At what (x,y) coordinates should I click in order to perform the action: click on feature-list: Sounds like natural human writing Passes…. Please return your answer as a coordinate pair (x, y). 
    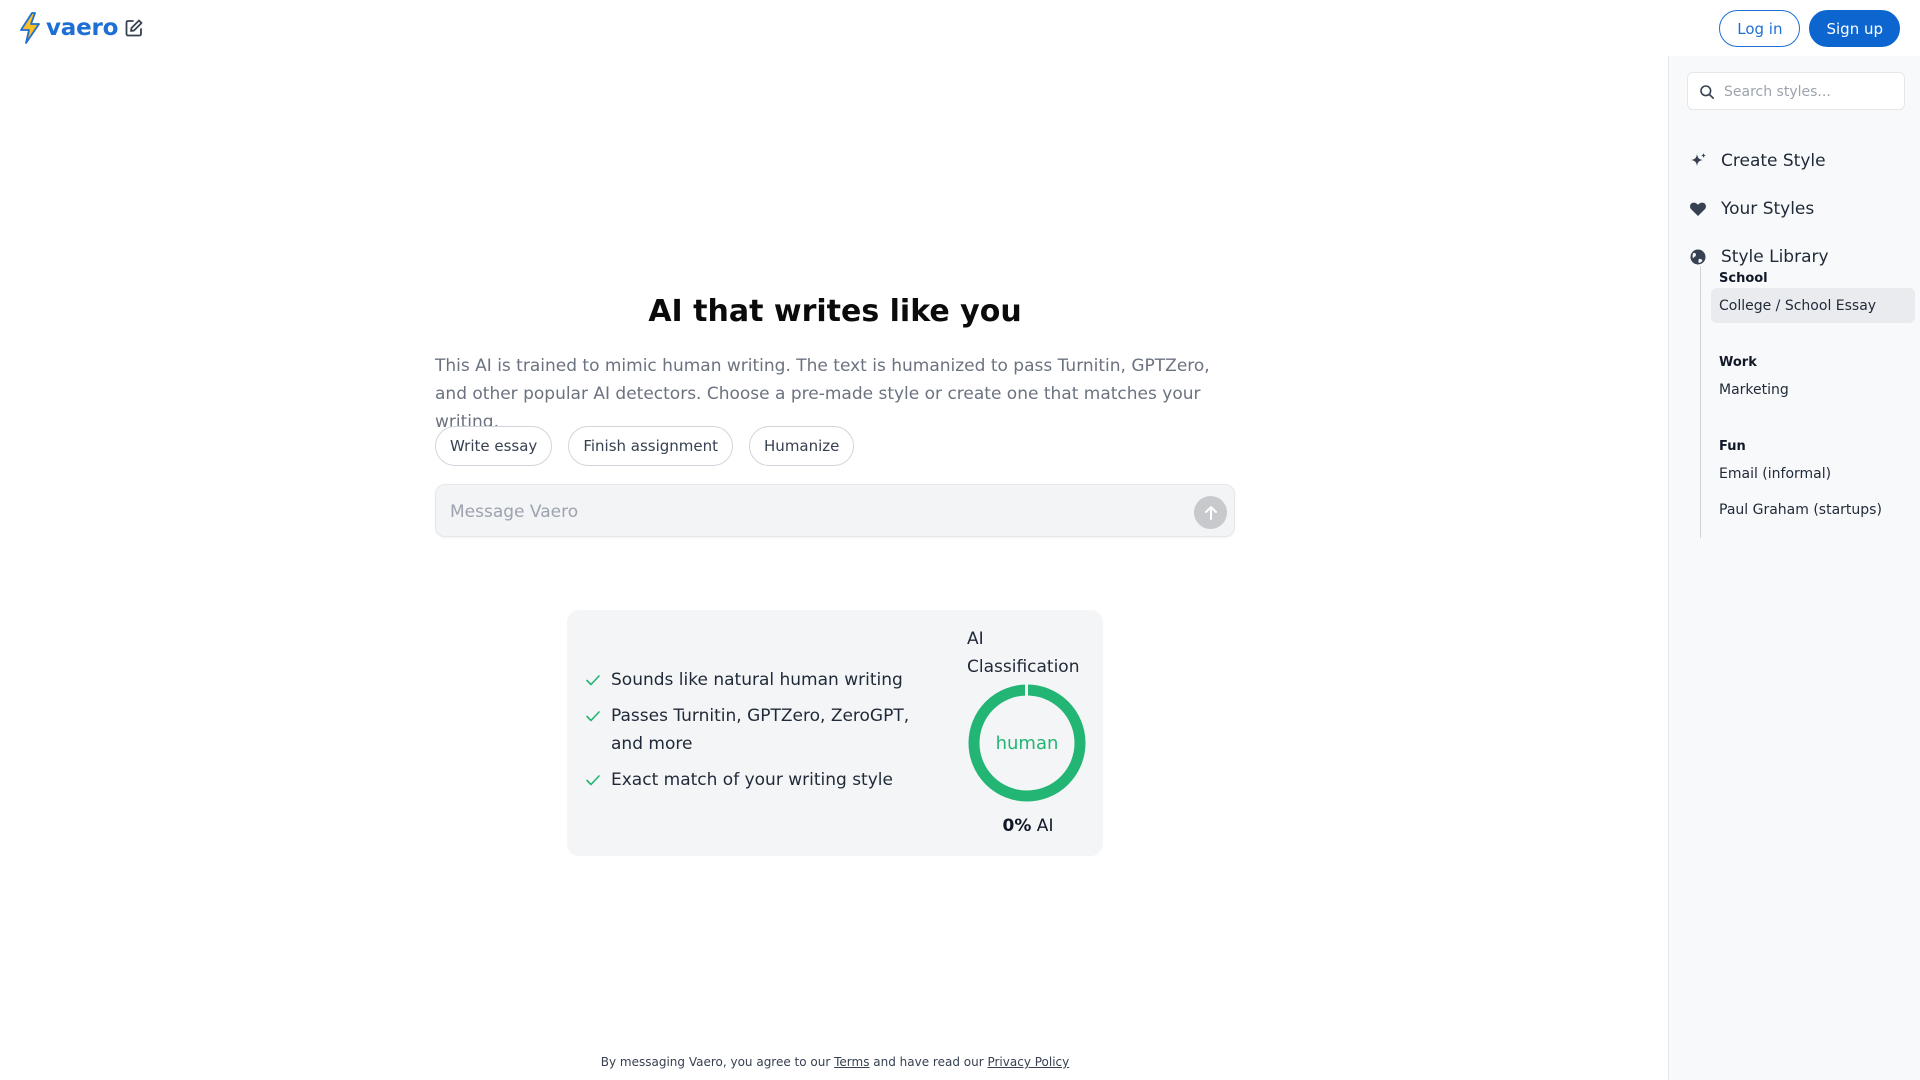
    Looking at the image, I should click on (755, 734).